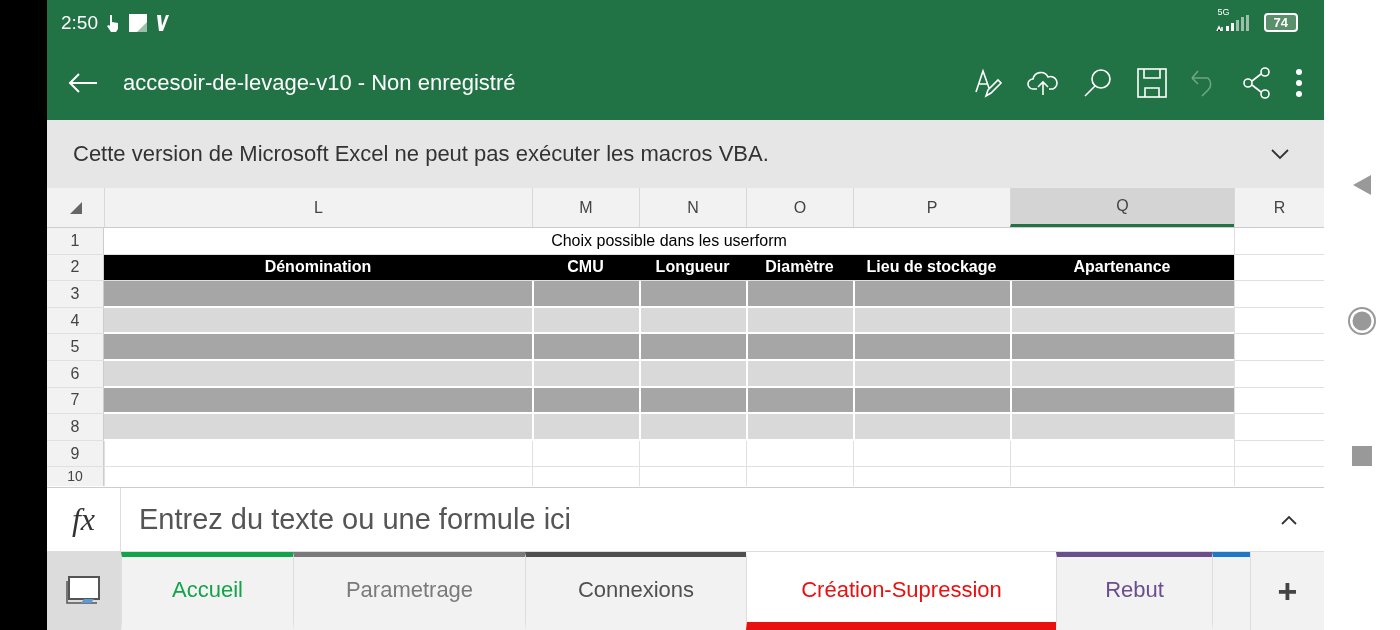  I want to click on column-header: O, so click(799, 207).